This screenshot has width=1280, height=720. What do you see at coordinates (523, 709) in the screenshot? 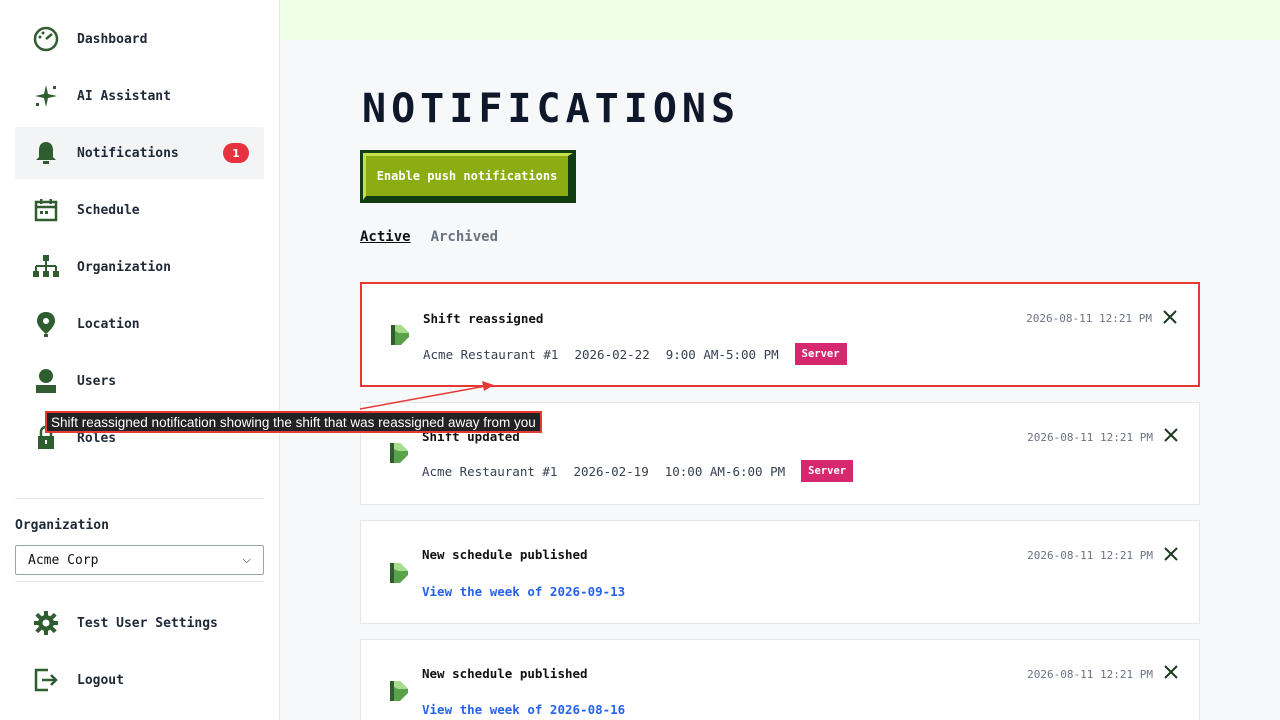
I see `view-week-link: View the week of 2026-08-16` at bounding box center [523, 709].